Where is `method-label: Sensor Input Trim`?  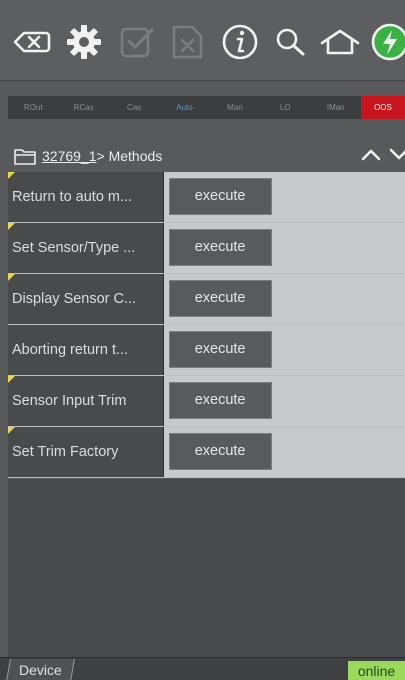 method-label: Sensor Input Trim is located at coordinates (85, 401).